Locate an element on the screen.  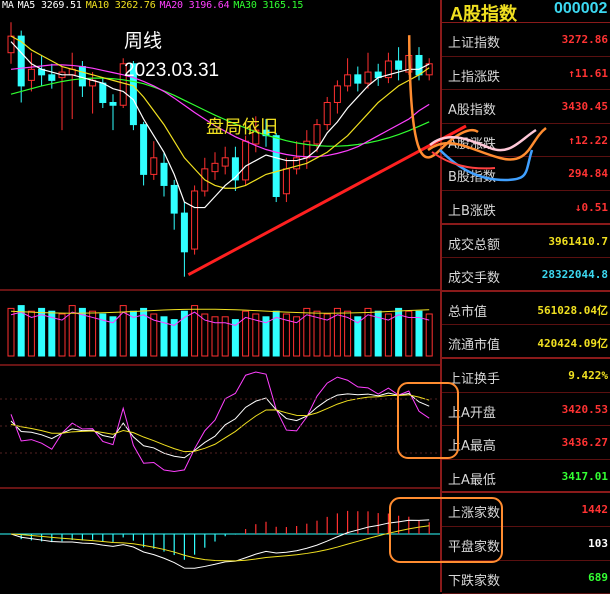
panel-row: B股指数 294.84 is located at coordinates (526, 174).